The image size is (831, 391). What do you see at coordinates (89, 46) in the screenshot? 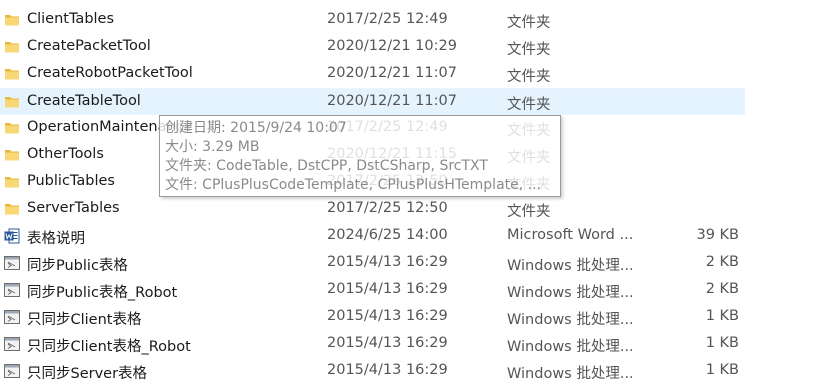
I see `file-name: CreatePacketTool` at bounding box center [89, 46].